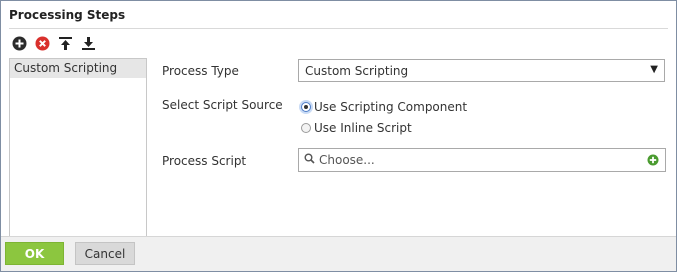 Image resolution: width=677 pixels, height=272 pixels. I want to click on radio-inline-script-label: Use Inline Script, so click(363, 128).